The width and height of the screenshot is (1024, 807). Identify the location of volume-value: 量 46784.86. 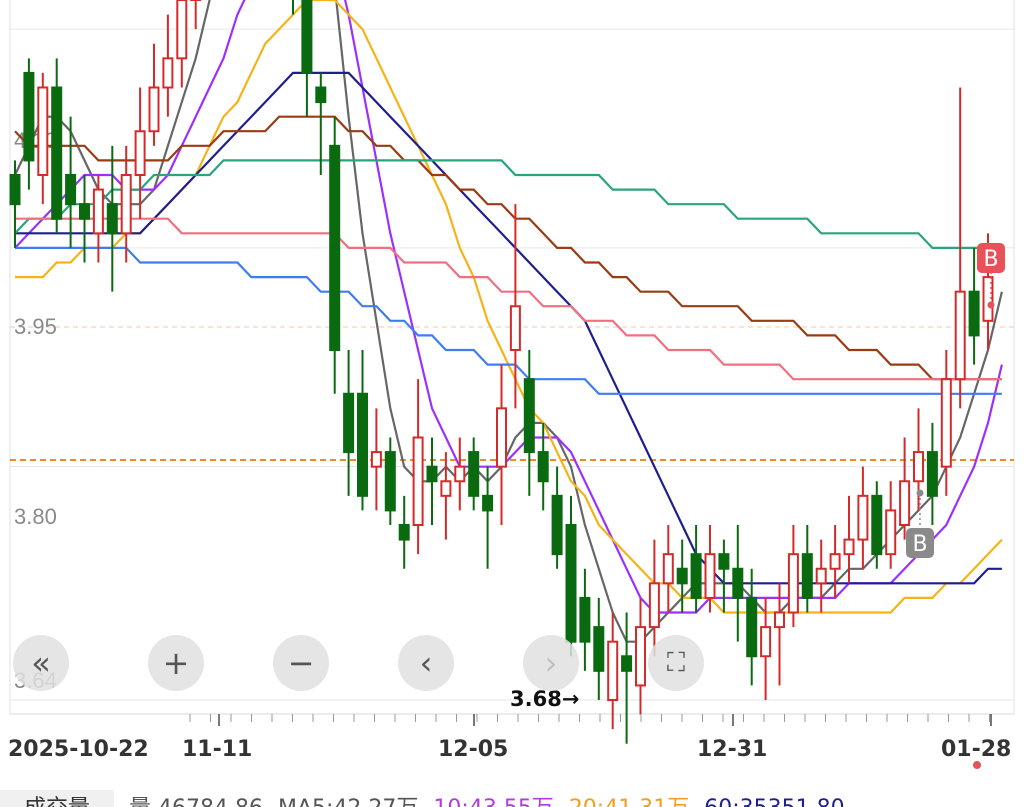
(196, 798).